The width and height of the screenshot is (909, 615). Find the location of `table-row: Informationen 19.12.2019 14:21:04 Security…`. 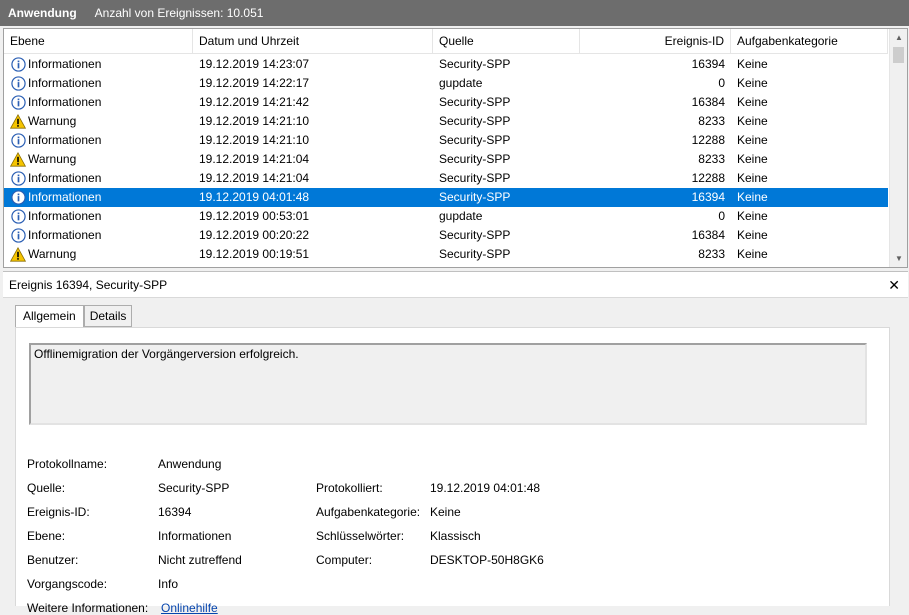

table-row: Informationen 19.12.2019 14:21:04 Security… is located at coordinates (446, 178).